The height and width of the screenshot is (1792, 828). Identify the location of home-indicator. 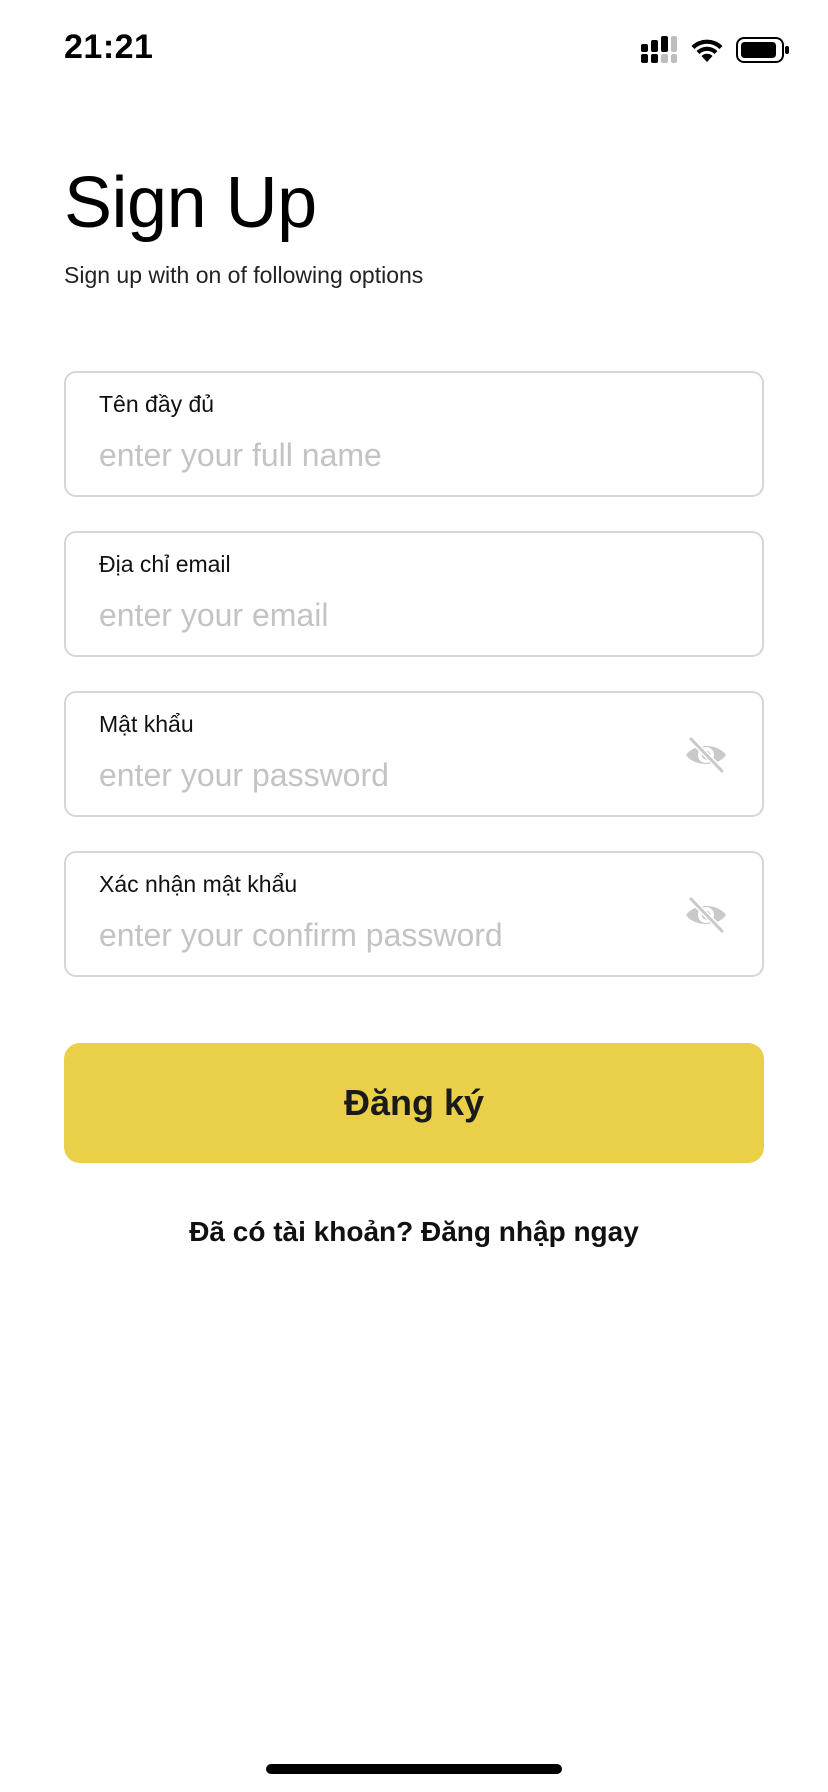
(414, 1769).